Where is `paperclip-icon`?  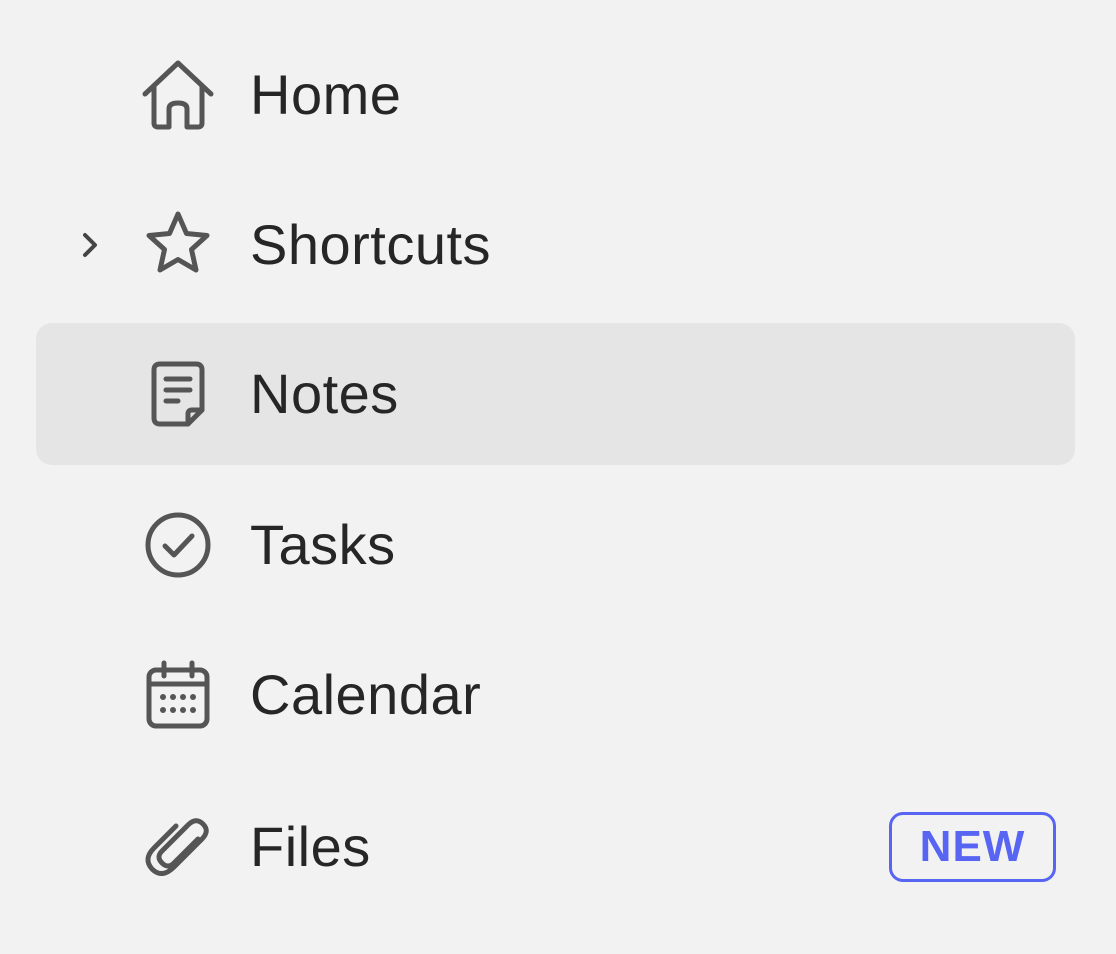 paperclip-icon is located at coordinates (178, 847).